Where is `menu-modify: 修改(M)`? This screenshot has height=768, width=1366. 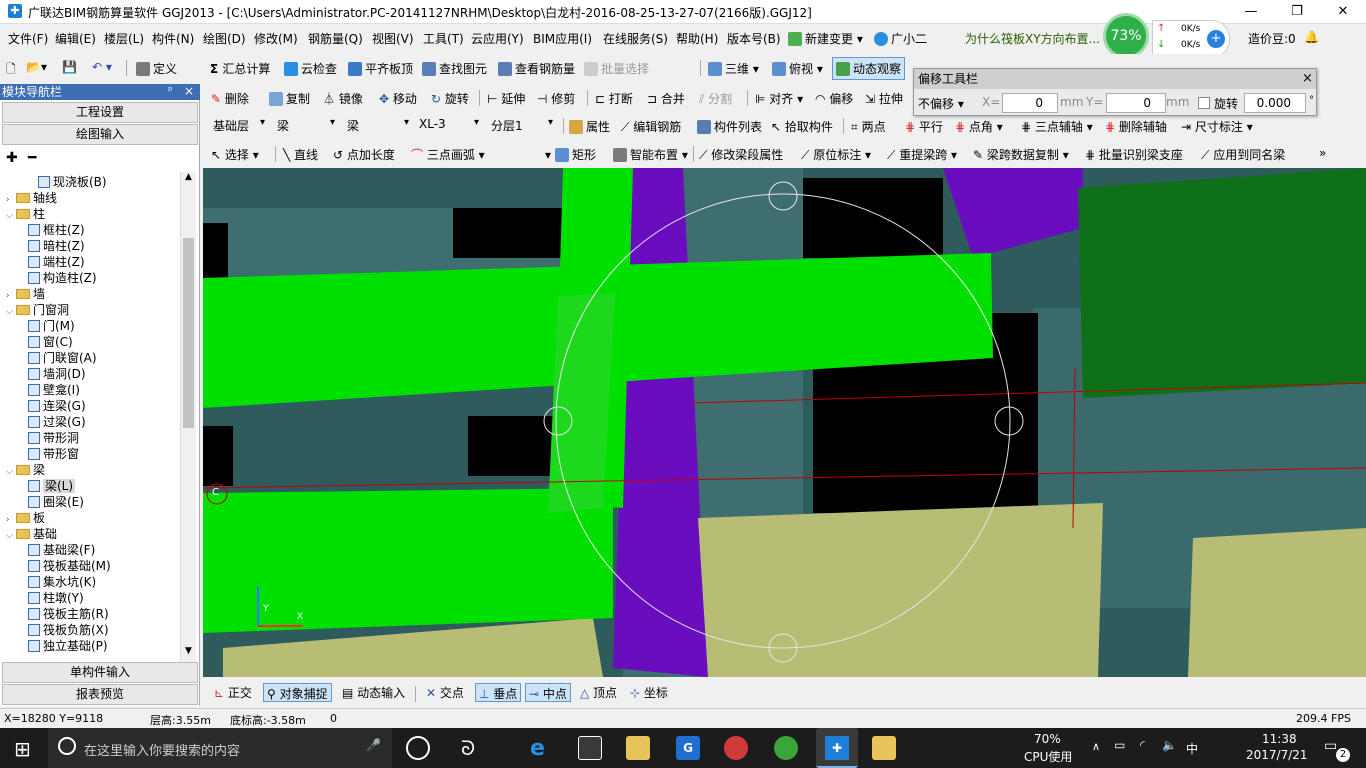
menu-modify: 修改(M) is located at coordinates (276, 38).